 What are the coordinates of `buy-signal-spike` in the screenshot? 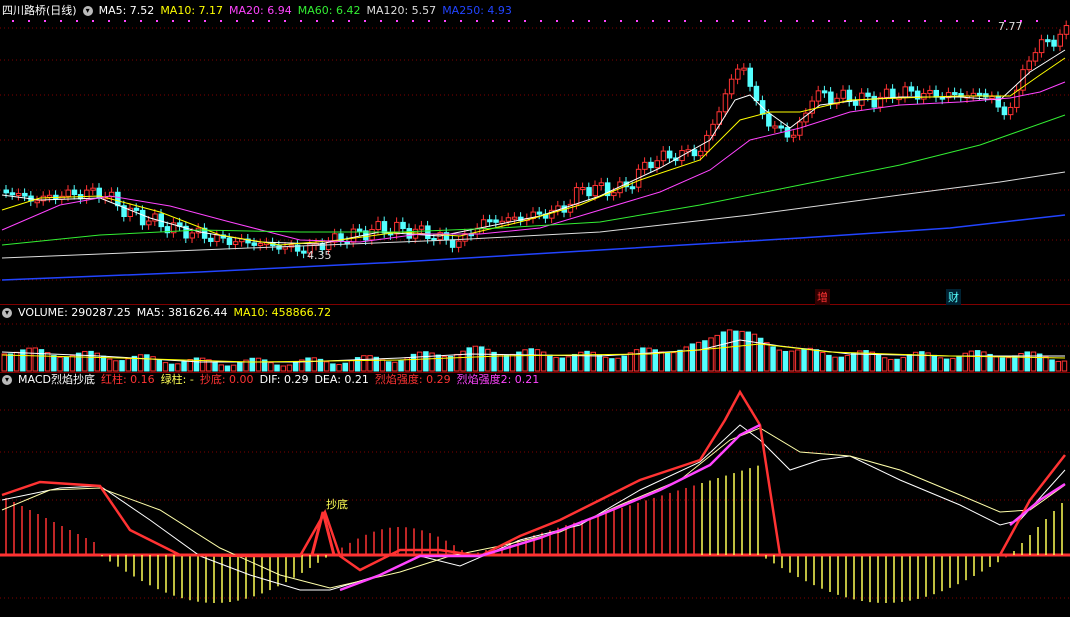 It's located at (323, 533).